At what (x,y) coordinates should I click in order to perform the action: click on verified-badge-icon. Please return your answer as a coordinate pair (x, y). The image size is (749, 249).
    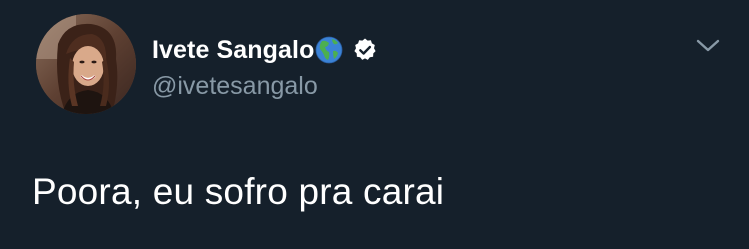
    Looking at the image, I should click on (365, 50).